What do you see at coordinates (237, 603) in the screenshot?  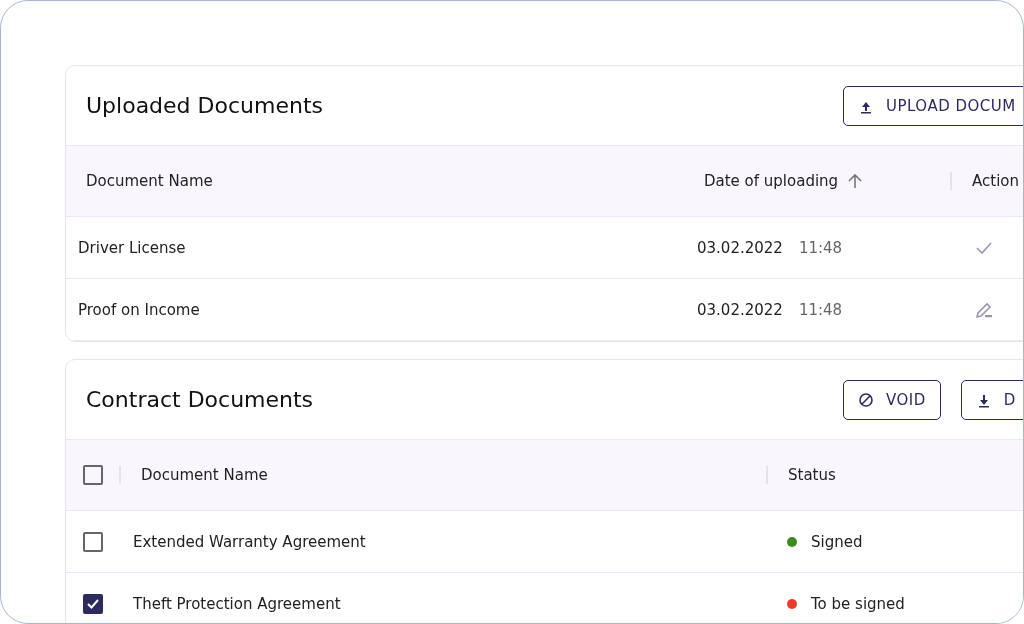 I see `table-cell: Theft Protection Agreement` at bounding box center [237, 603].